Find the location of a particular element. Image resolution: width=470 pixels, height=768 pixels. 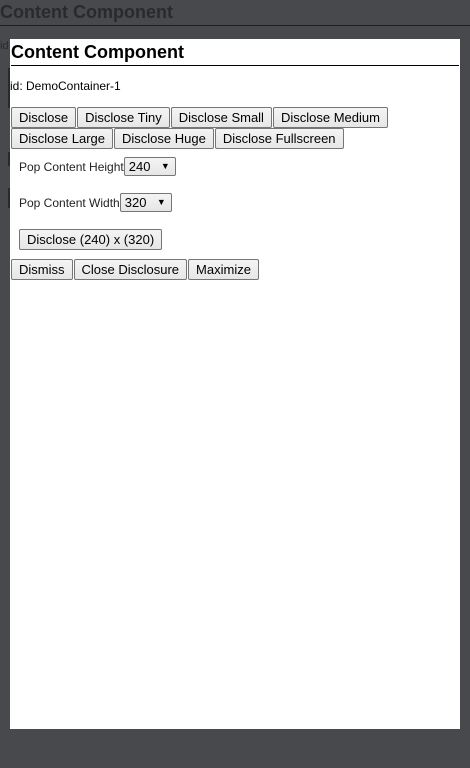

background-divider is located at coordinates (235, 25).